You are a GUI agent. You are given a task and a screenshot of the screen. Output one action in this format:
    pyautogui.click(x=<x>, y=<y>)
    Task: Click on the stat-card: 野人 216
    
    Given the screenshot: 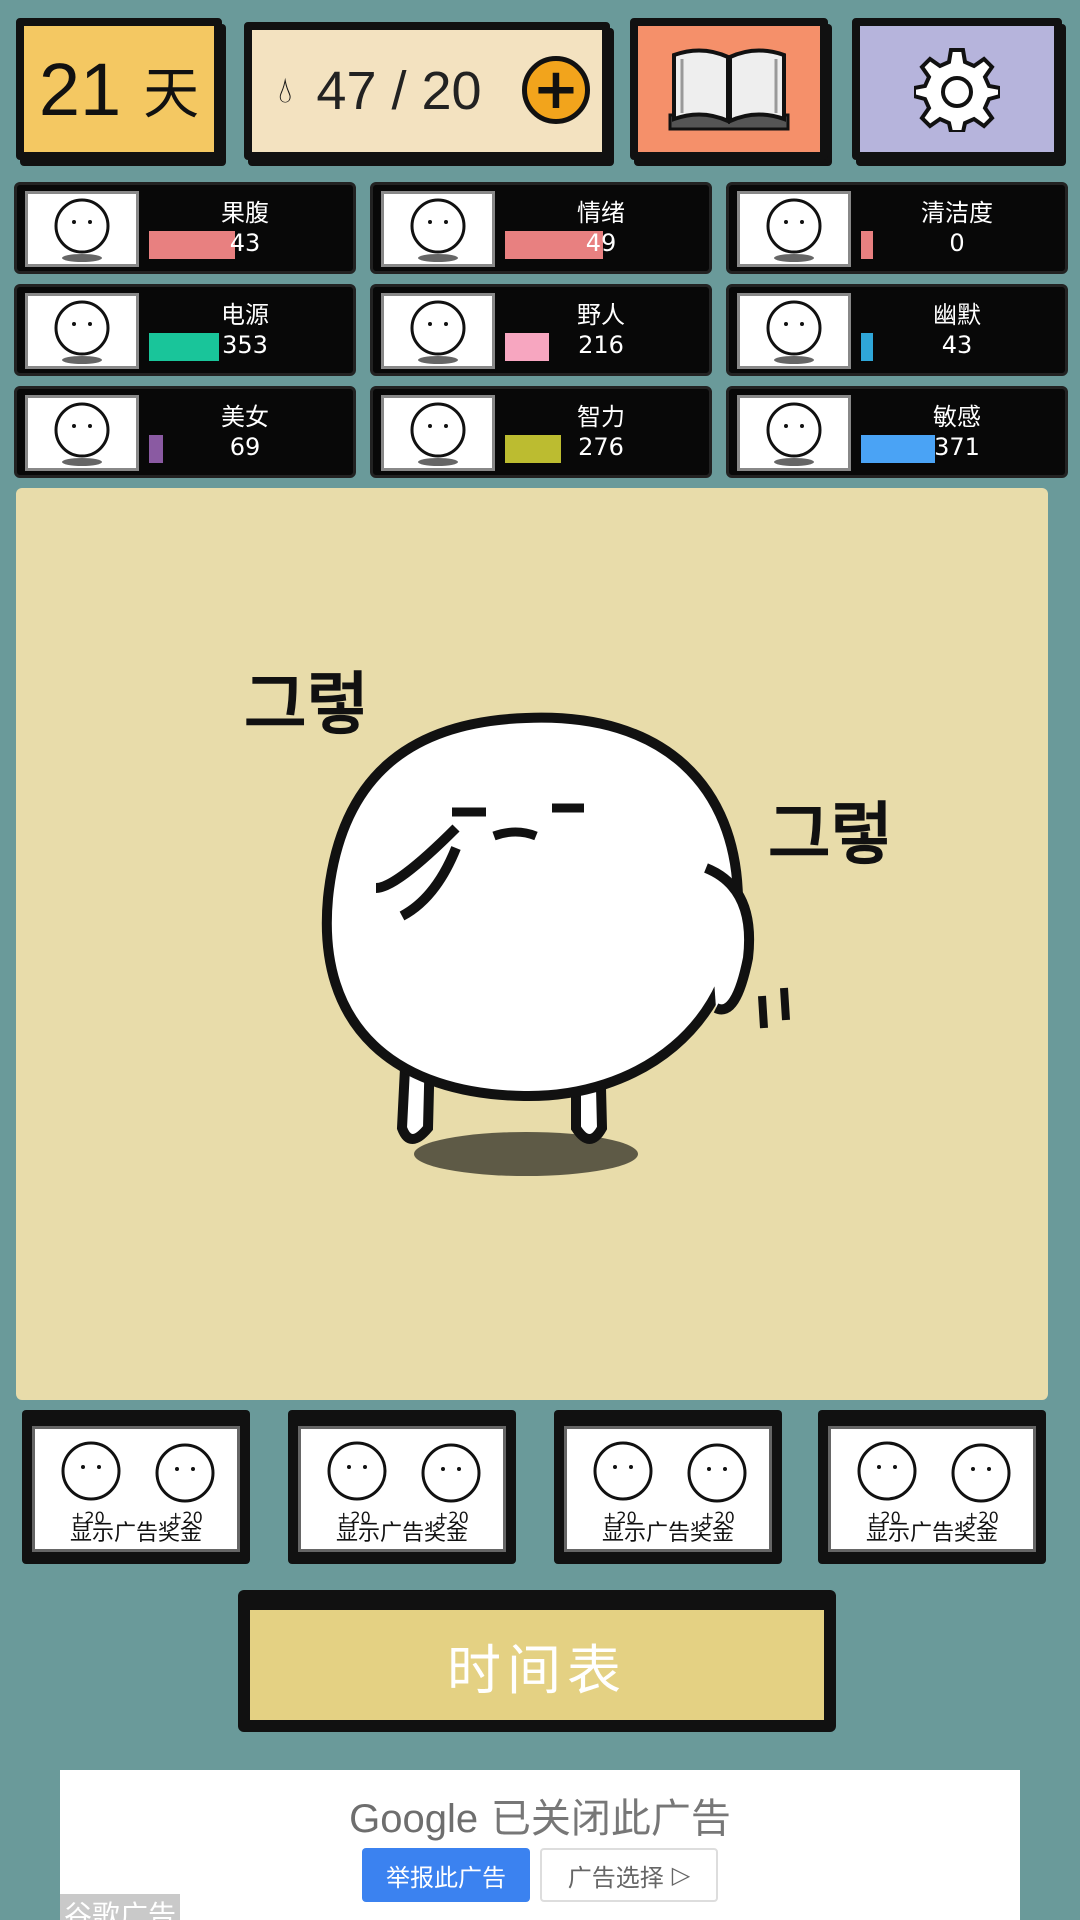 What is the action you would take?
    pyautogui.click(x=541, y=330)
    